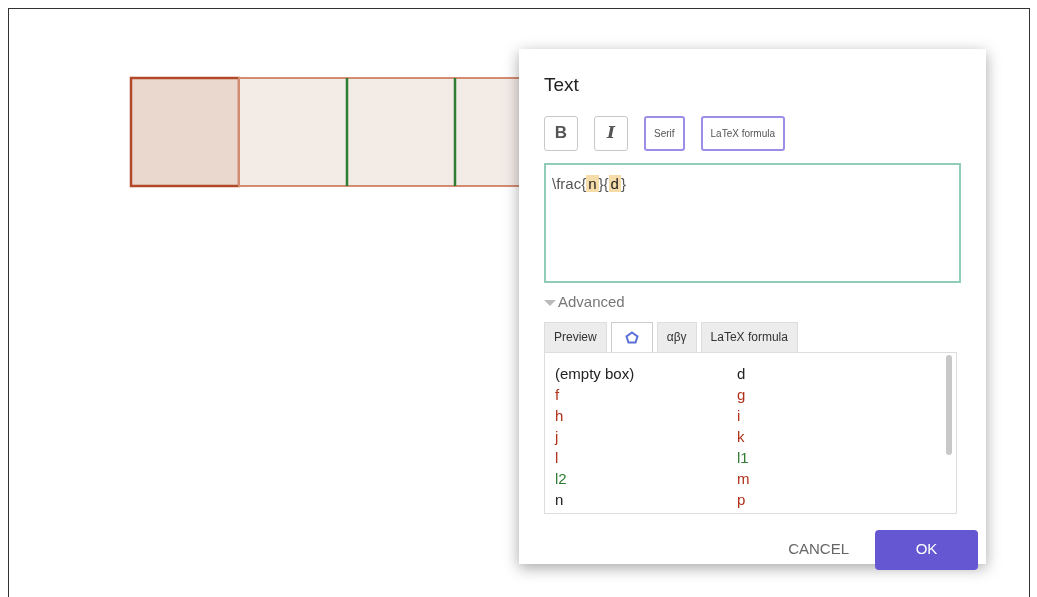 This screenshot has width=1037, height=597. I want to click on tab: Preview, so click(575, 336).